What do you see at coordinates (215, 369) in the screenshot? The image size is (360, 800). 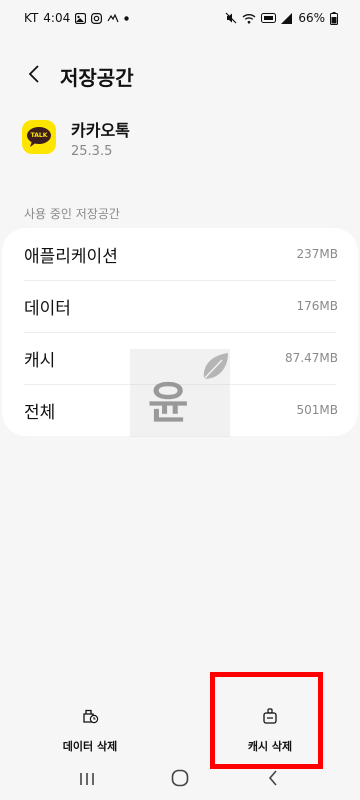 I see `leaf-icon` at bounding box center [215, 369].